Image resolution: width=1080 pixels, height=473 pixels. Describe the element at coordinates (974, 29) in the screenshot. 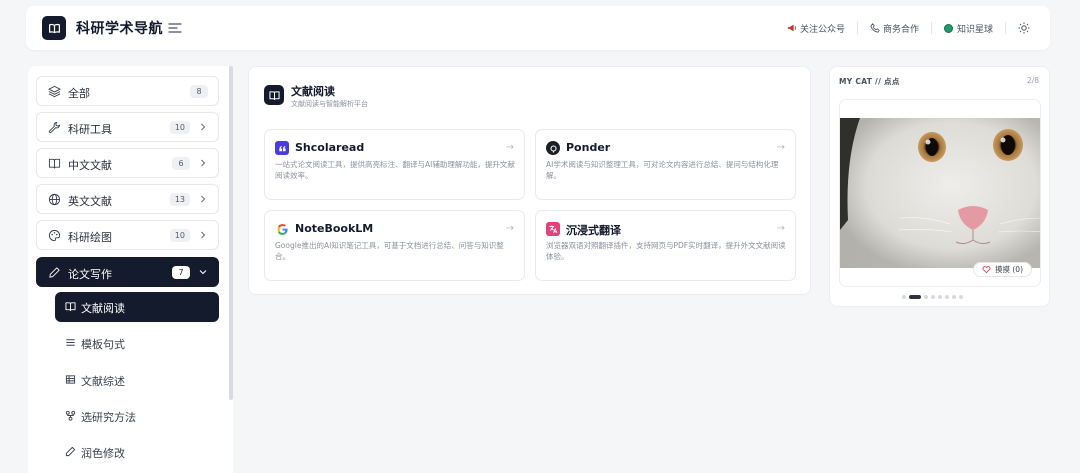

I see `planet-link-label: 知识星球` at that location.